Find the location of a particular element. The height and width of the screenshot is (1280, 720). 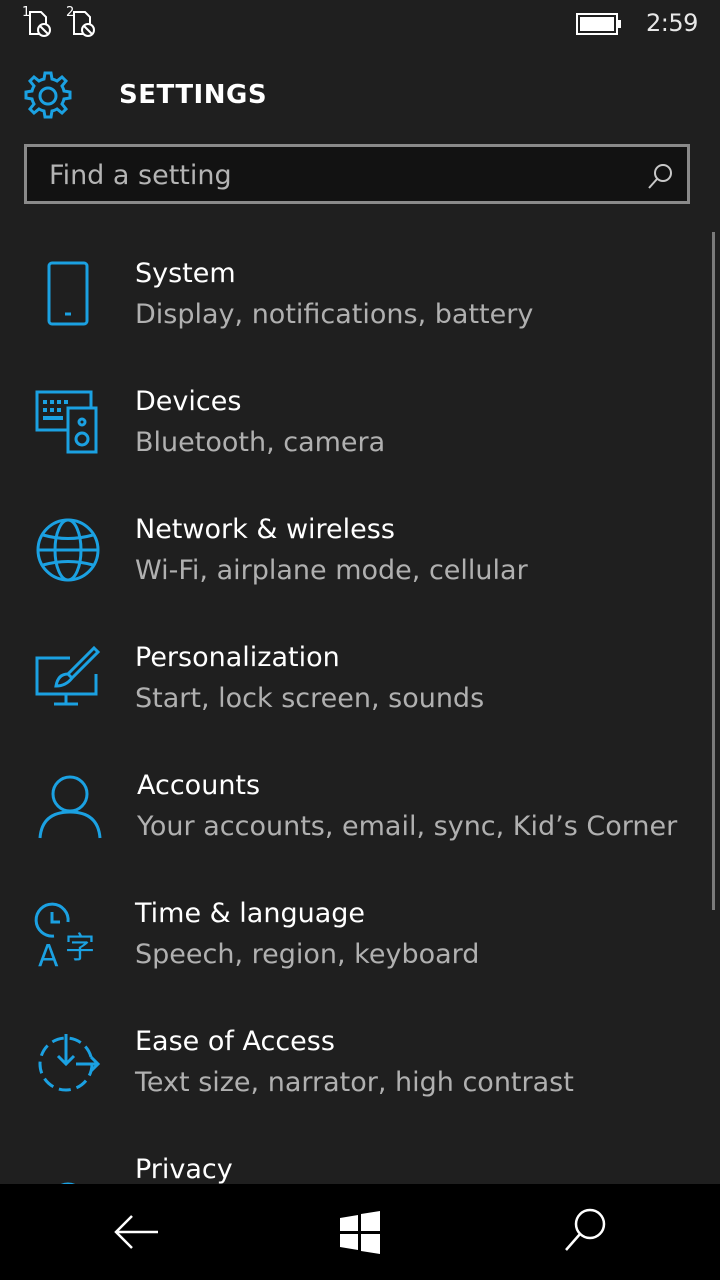

ease-of-access-icon is located at coordinates (69, 1063).